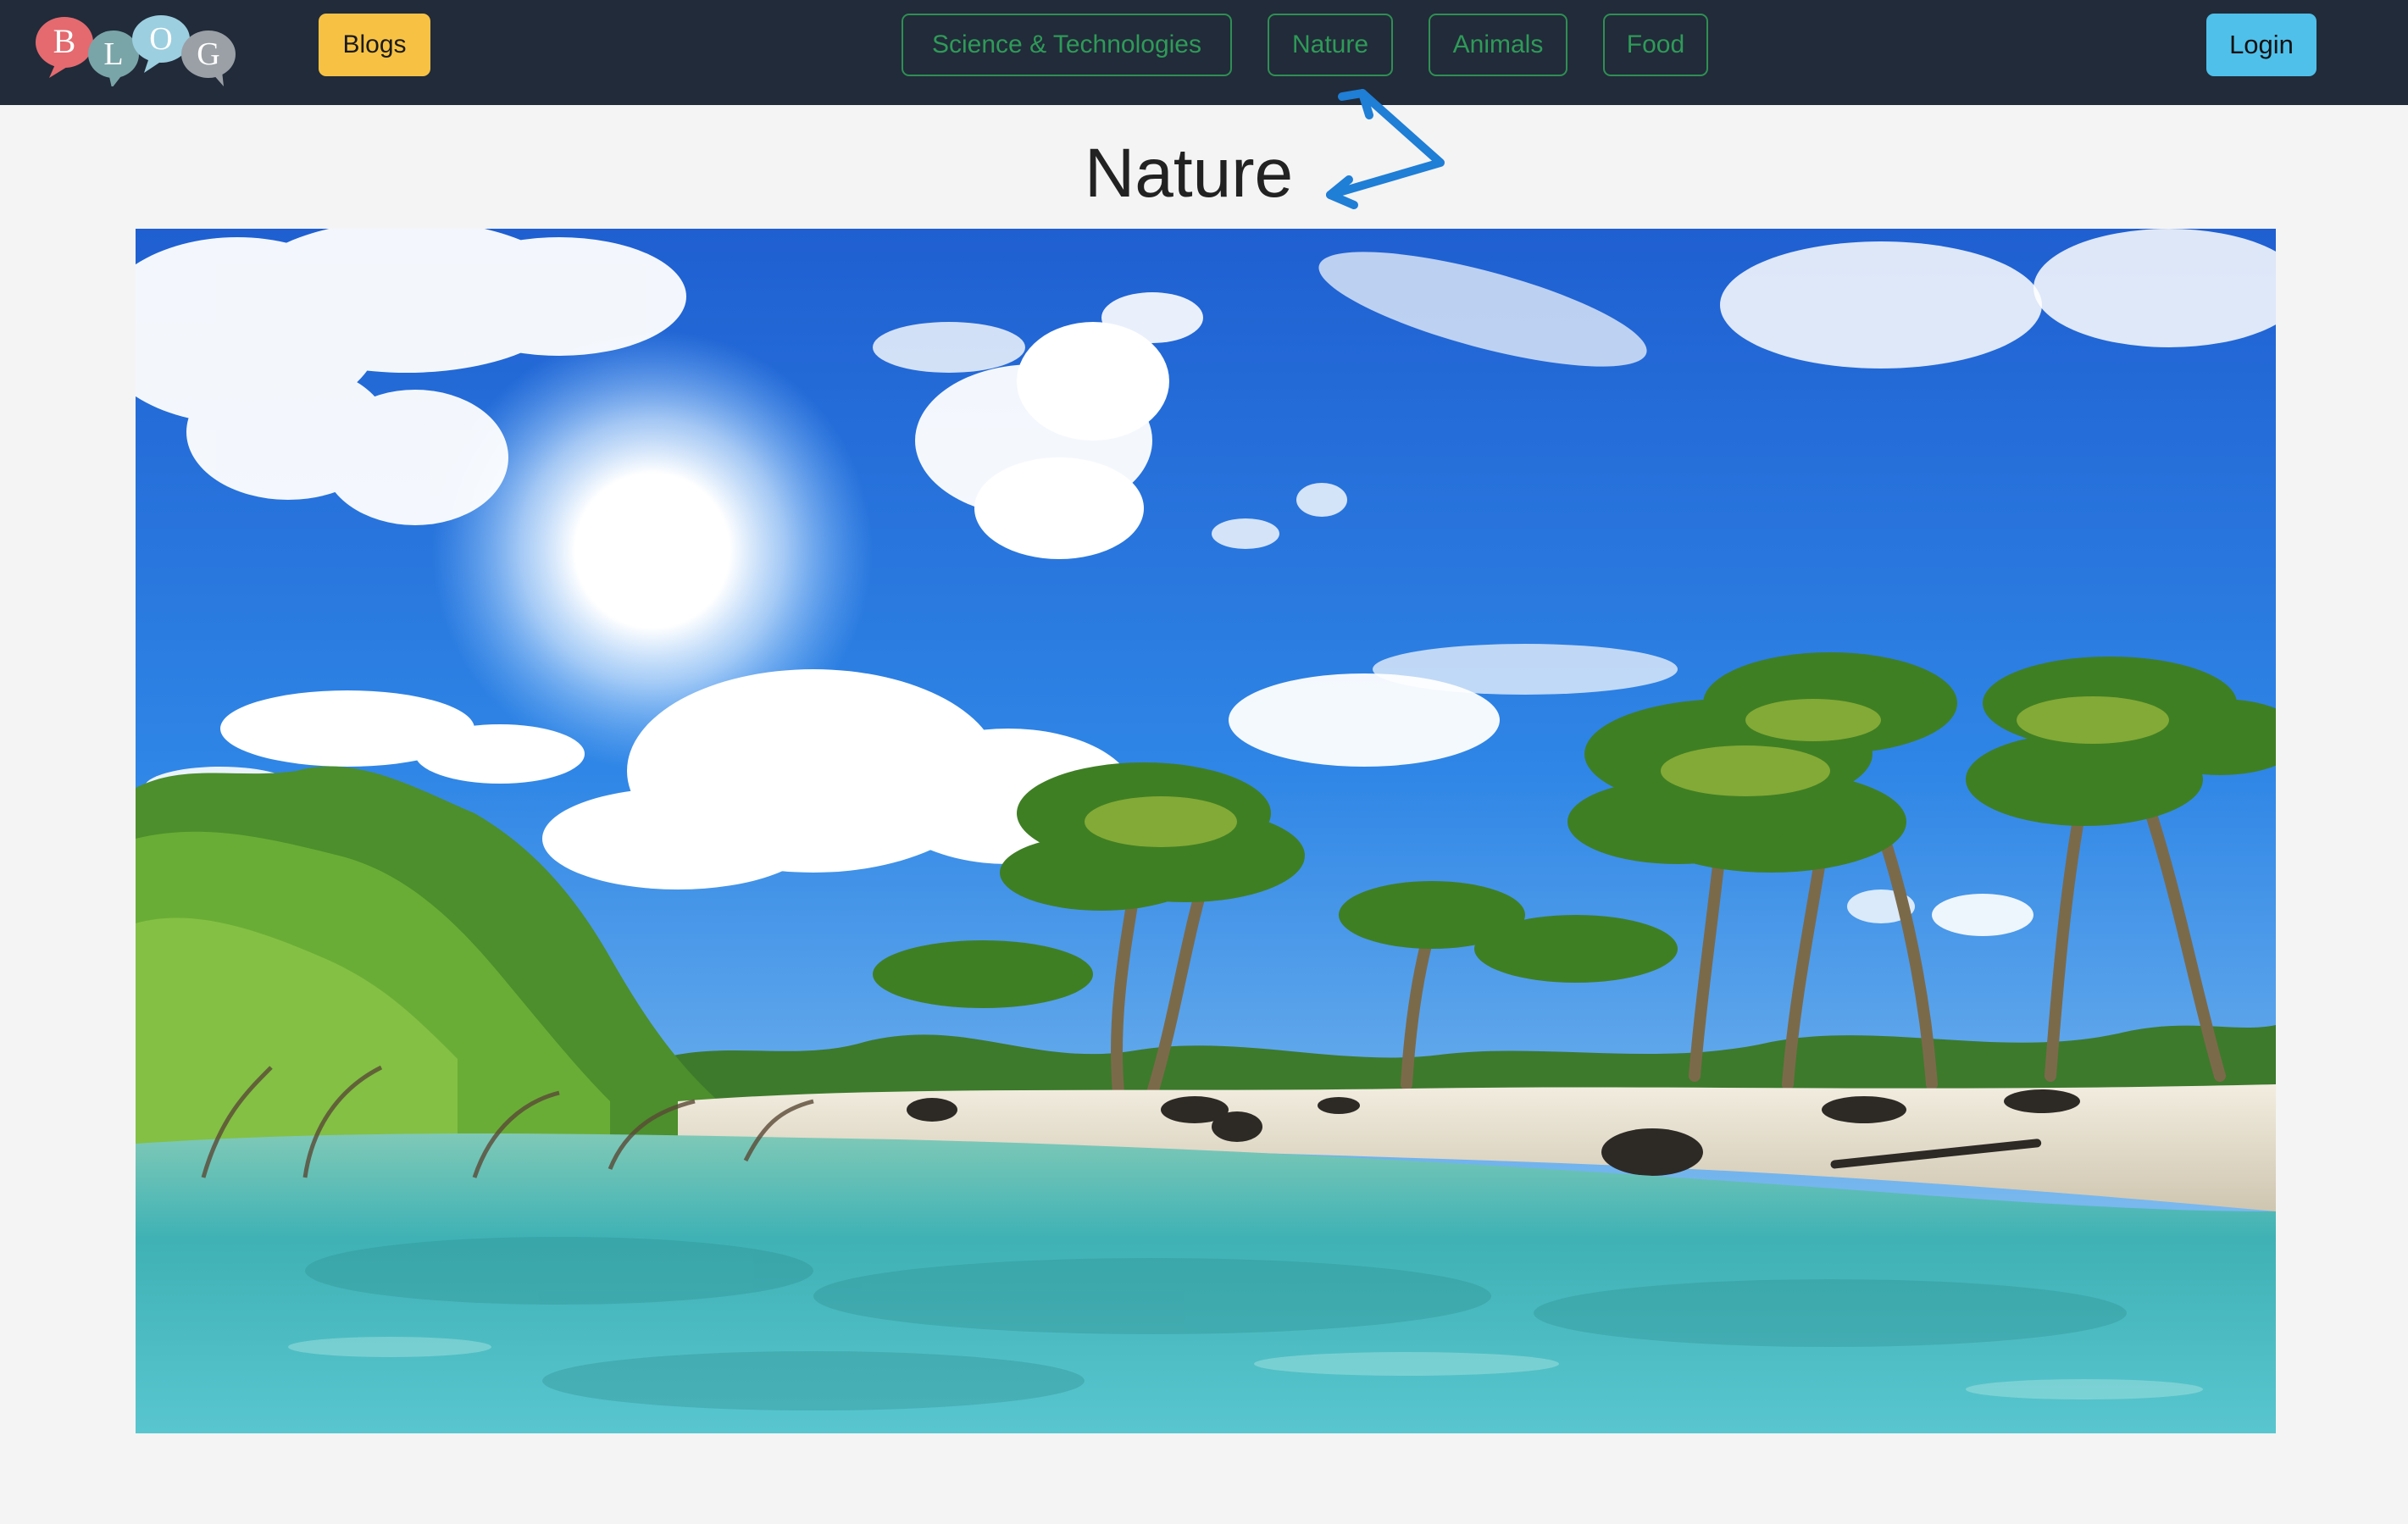 The height and width of the screenshot is (1524, 2408). Describe the element at coordinates (2261, 45) in the screenshot. I see `login-button: Login` at that location.